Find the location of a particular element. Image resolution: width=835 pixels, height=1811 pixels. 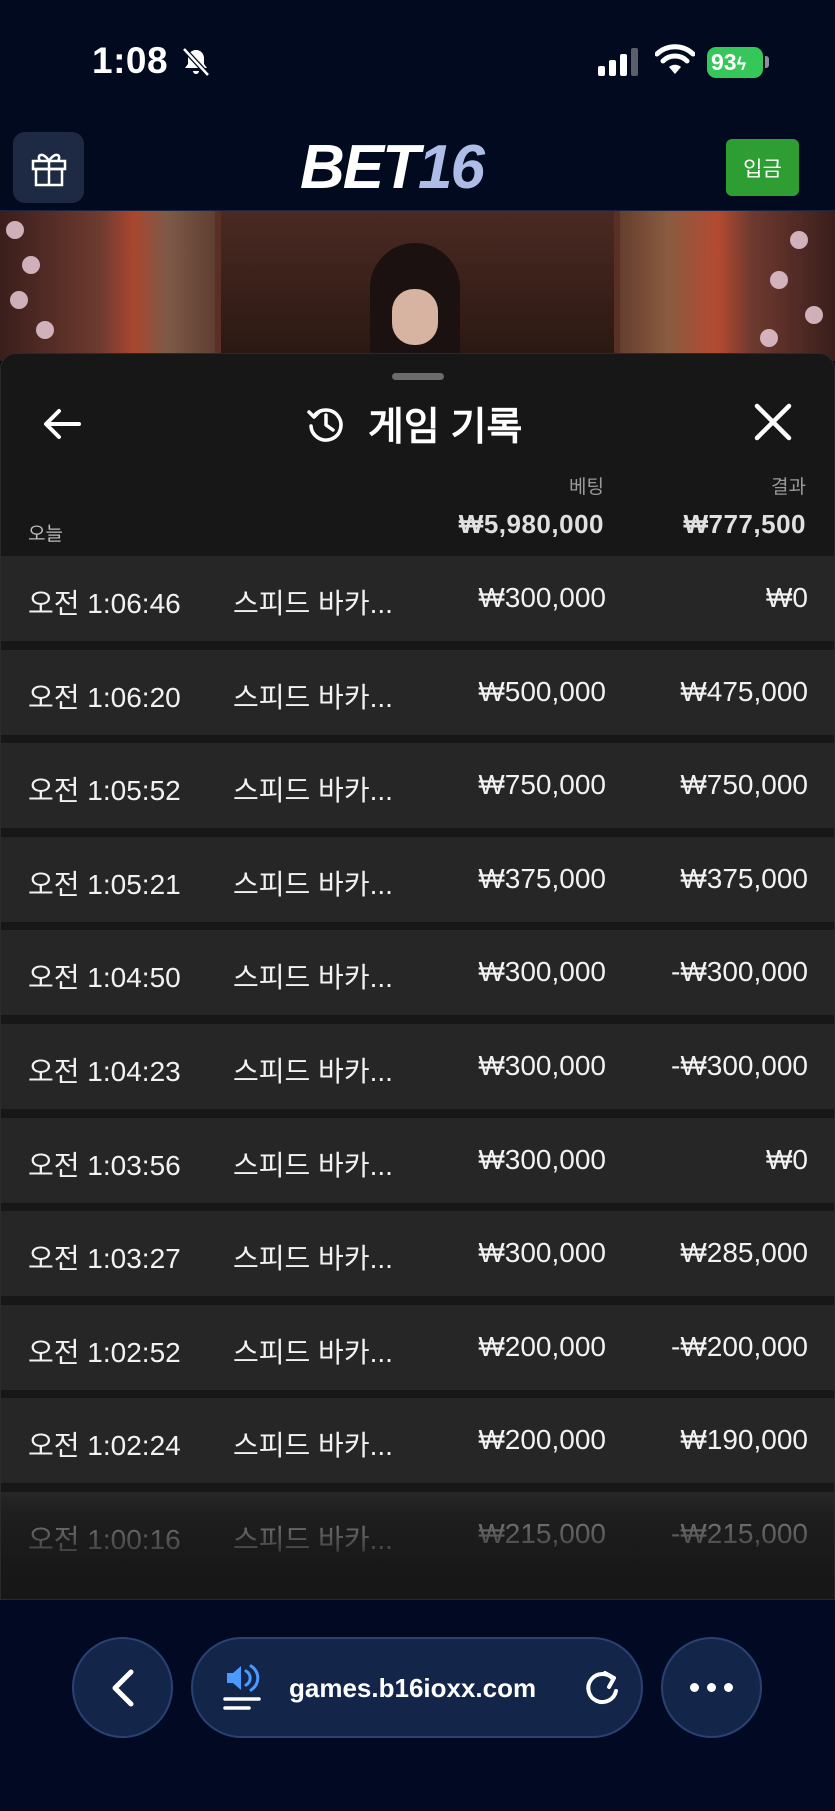

date-group-label: 오늘 is located at coordinates (45, 534).